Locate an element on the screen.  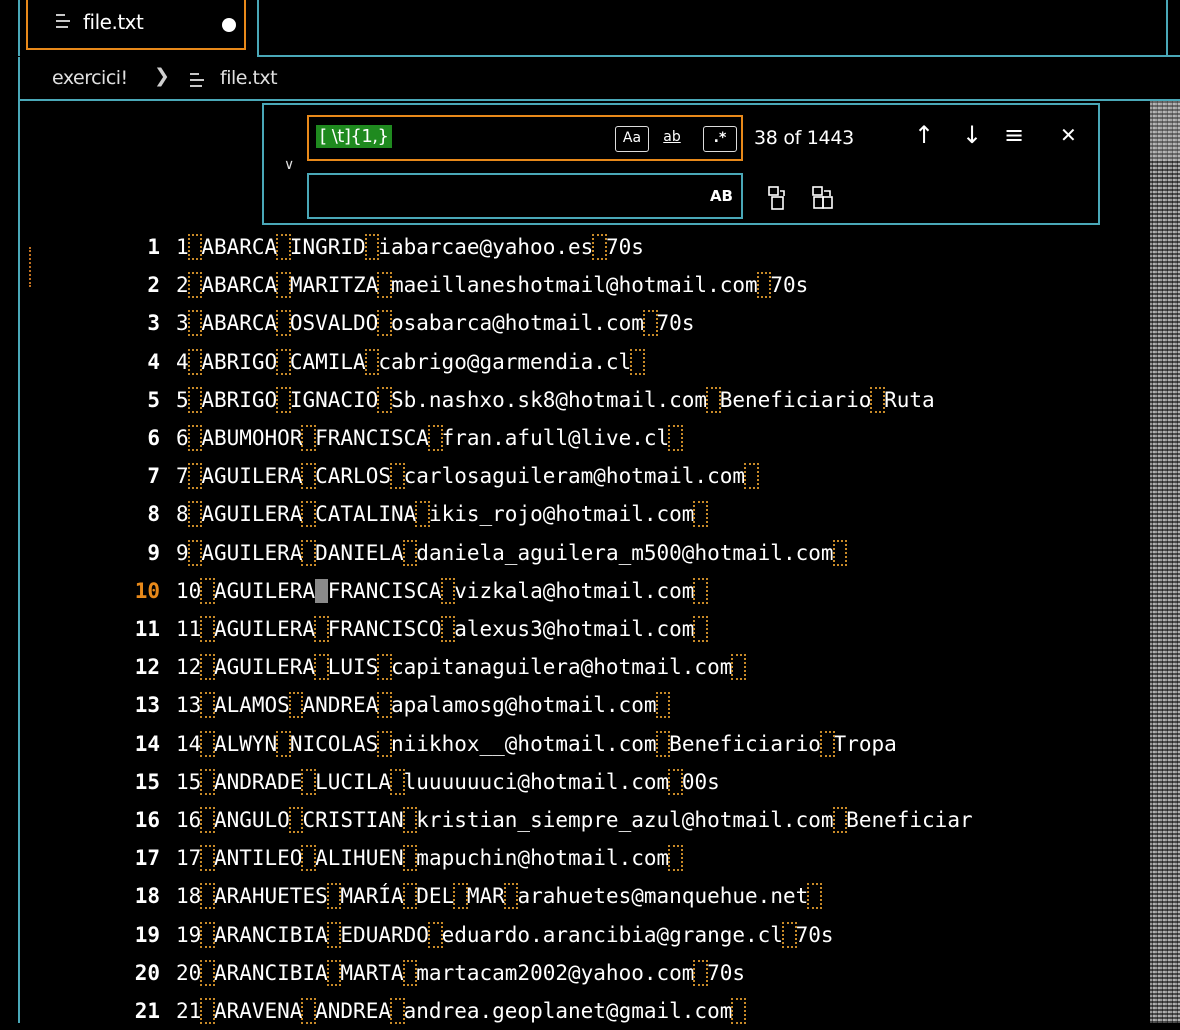
line-text: 6 ABUMOHOR FRANCISCA fran.afull@live.cl is located at coordinates (429, 438).